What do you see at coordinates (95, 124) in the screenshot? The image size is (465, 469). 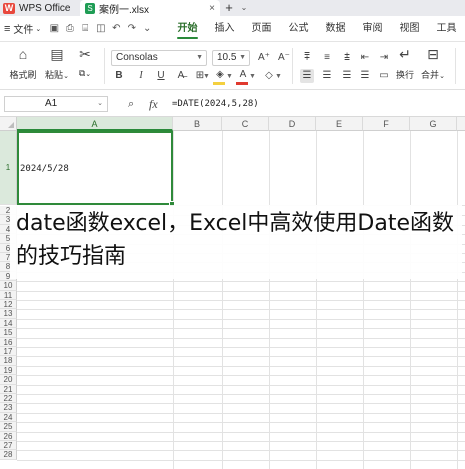 I see `column-header-a: A` at bounding box center [95, 124].